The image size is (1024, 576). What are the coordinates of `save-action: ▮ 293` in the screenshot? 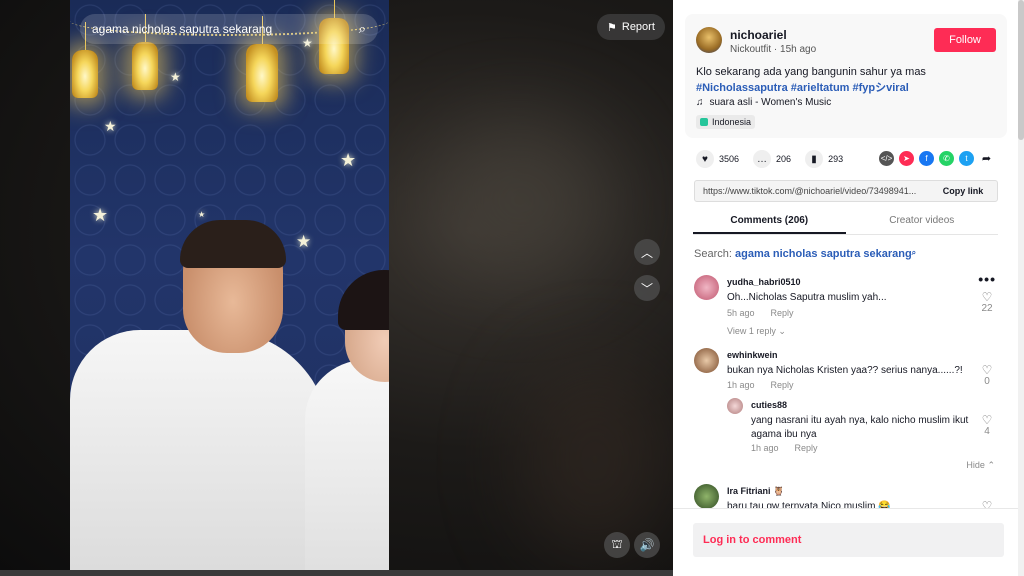 It's located at (824, 159).